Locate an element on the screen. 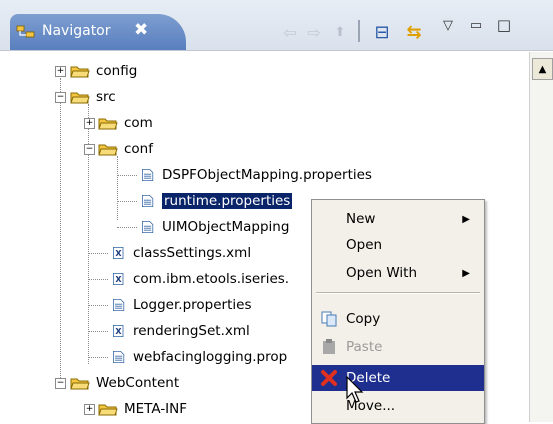 This screenshot has width=553, height=424. tree-item-label: webfacinglogging.prop is located at coordinates (210, 357).